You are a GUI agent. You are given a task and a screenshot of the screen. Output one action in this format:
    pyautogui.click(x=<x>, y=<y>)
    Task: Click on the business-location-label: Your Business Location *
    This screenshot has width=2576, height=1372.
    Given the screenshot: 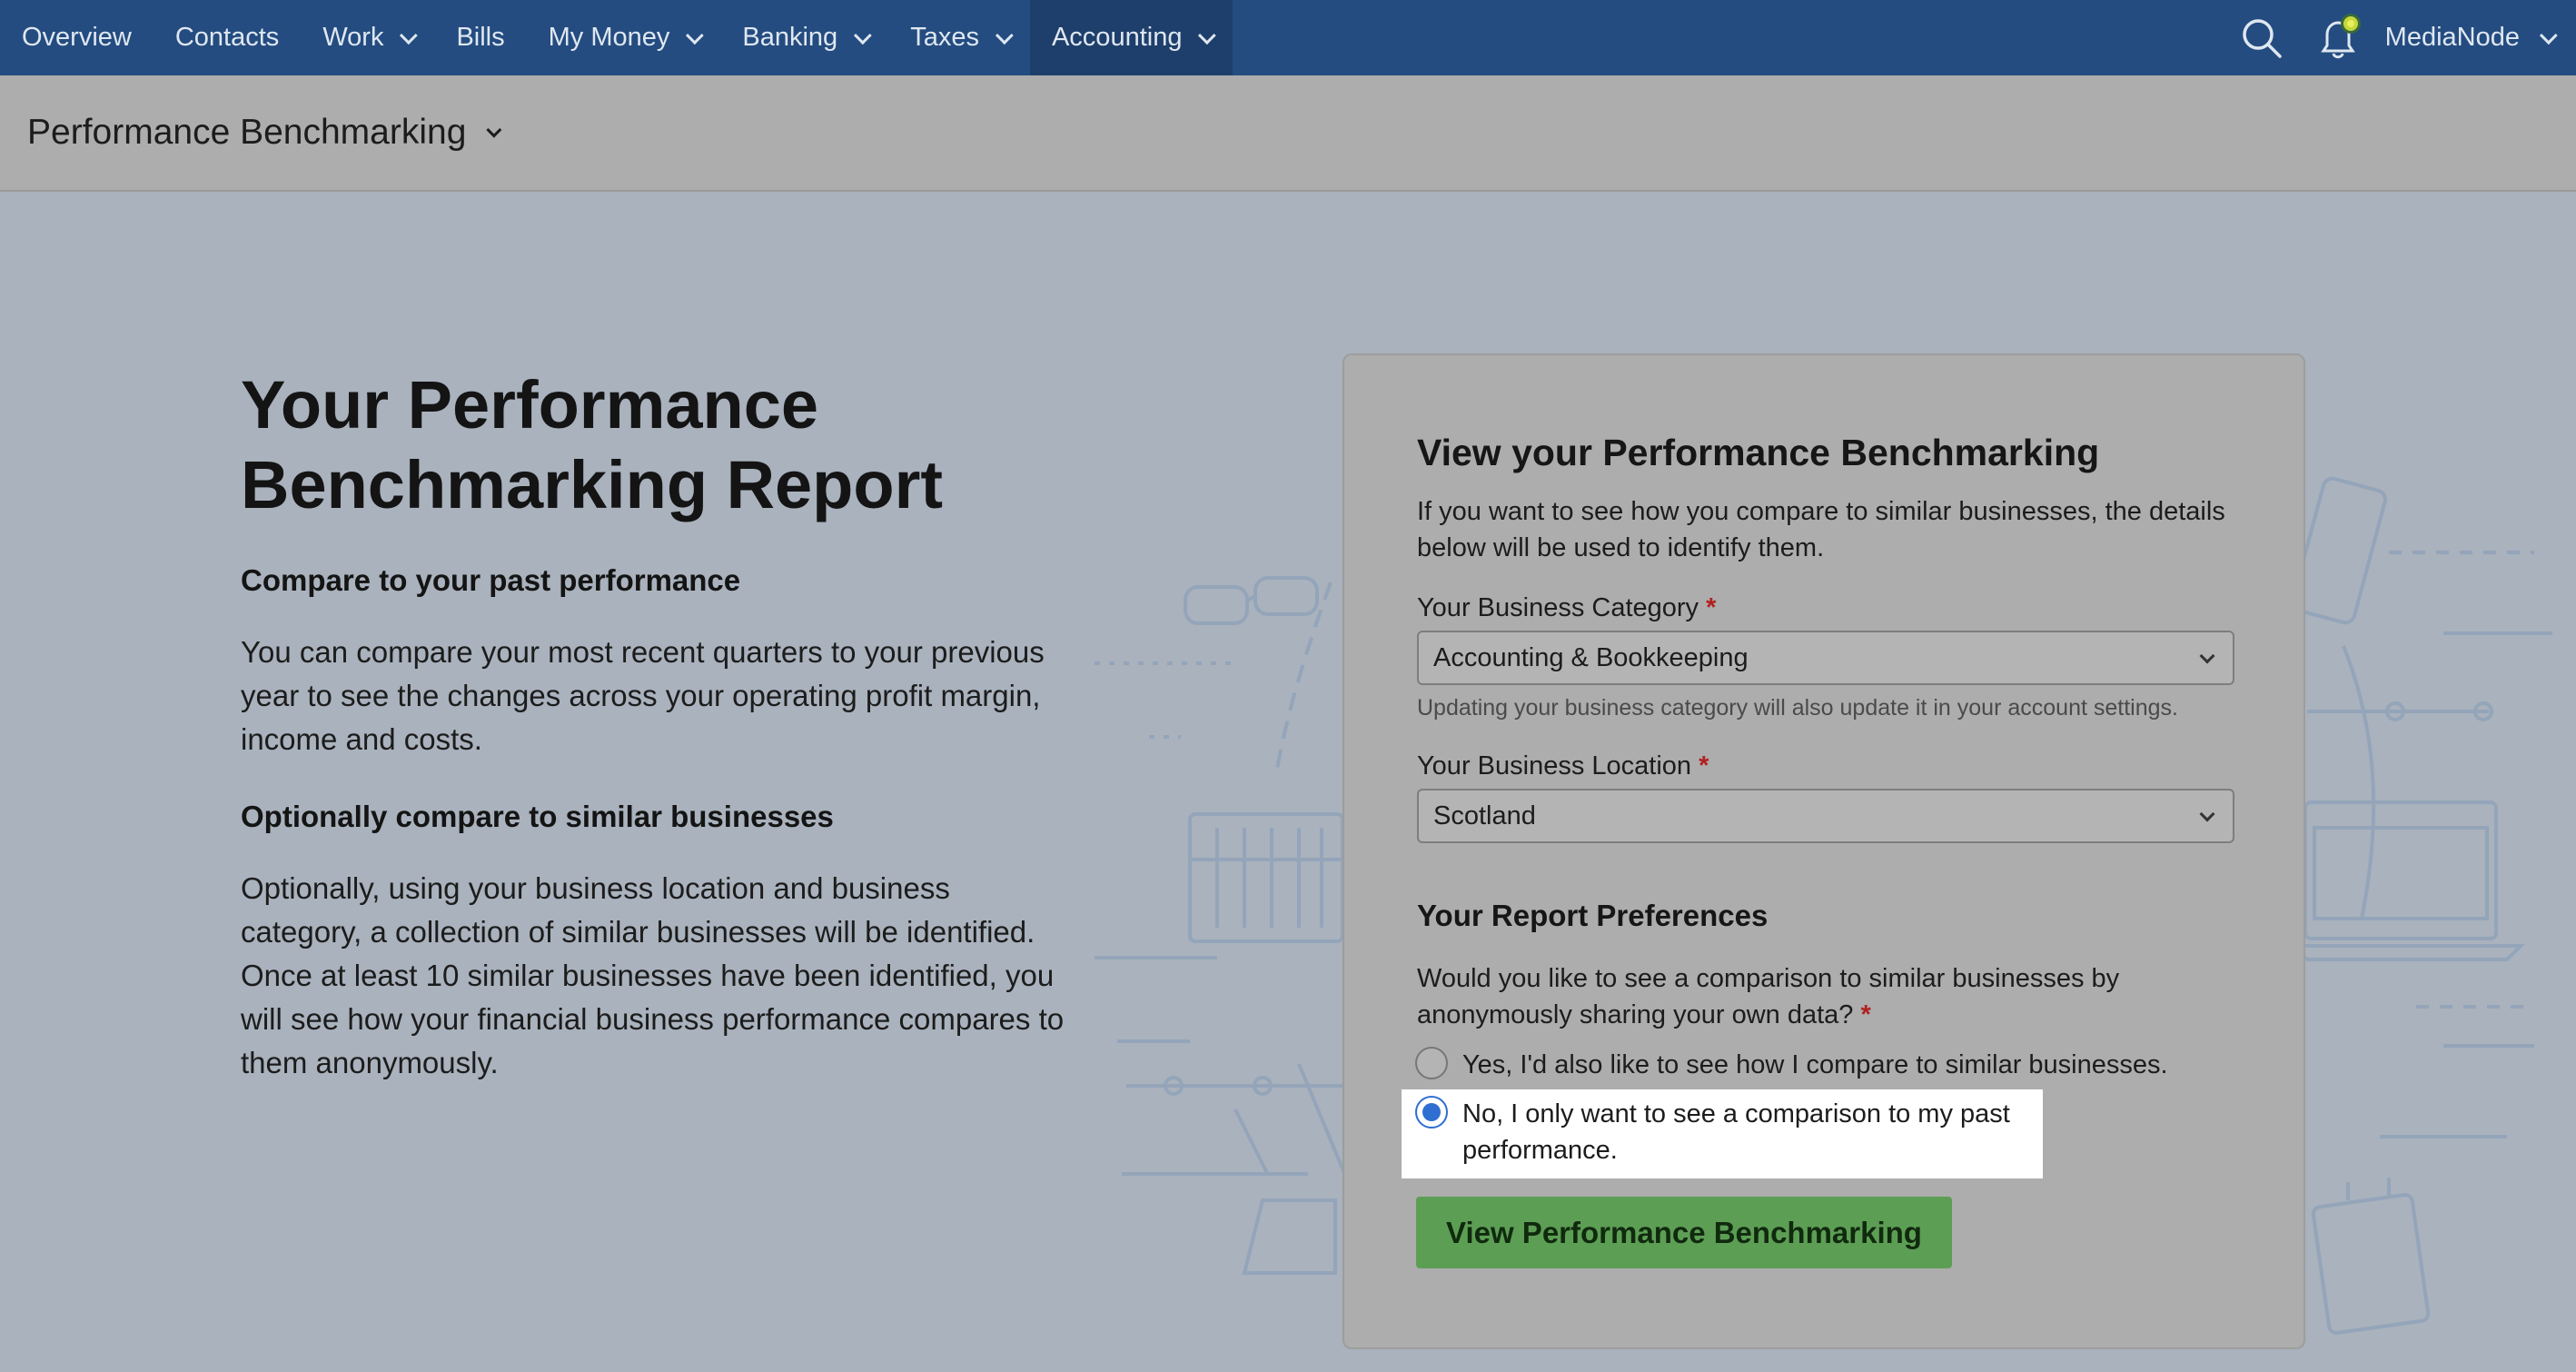 What is the action you would take?
    pyautogui.click(x=1563, y=766)
    